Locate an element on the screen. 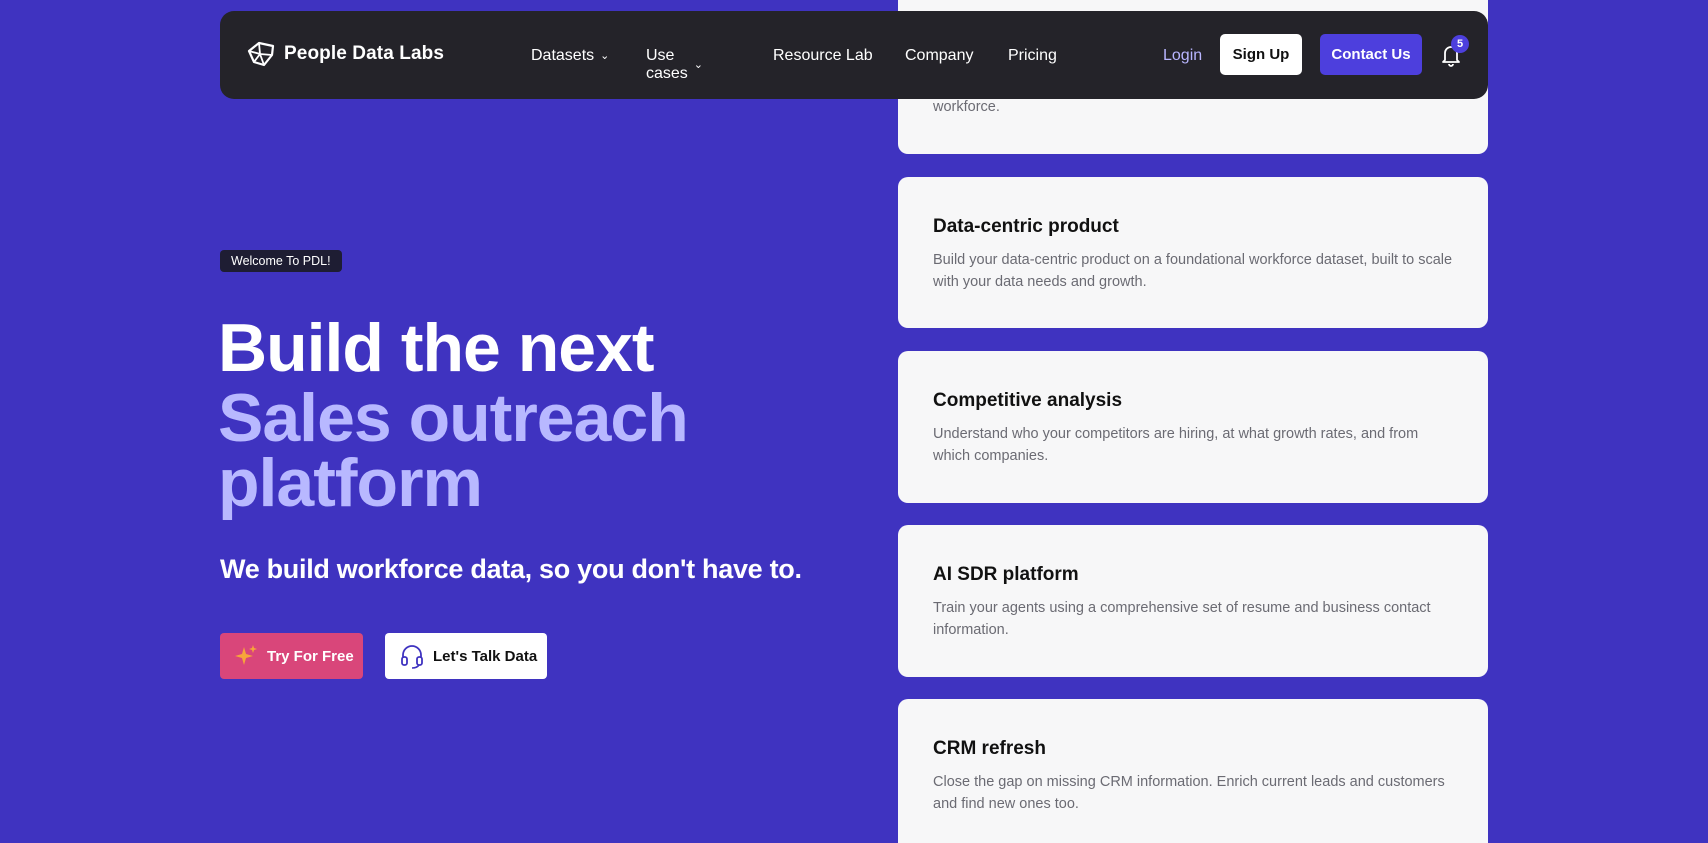 Image resolution: width=1708 pixels, height=843 pixels. nav-item-pricing: Pricing is located at coordinates (1032, 56).